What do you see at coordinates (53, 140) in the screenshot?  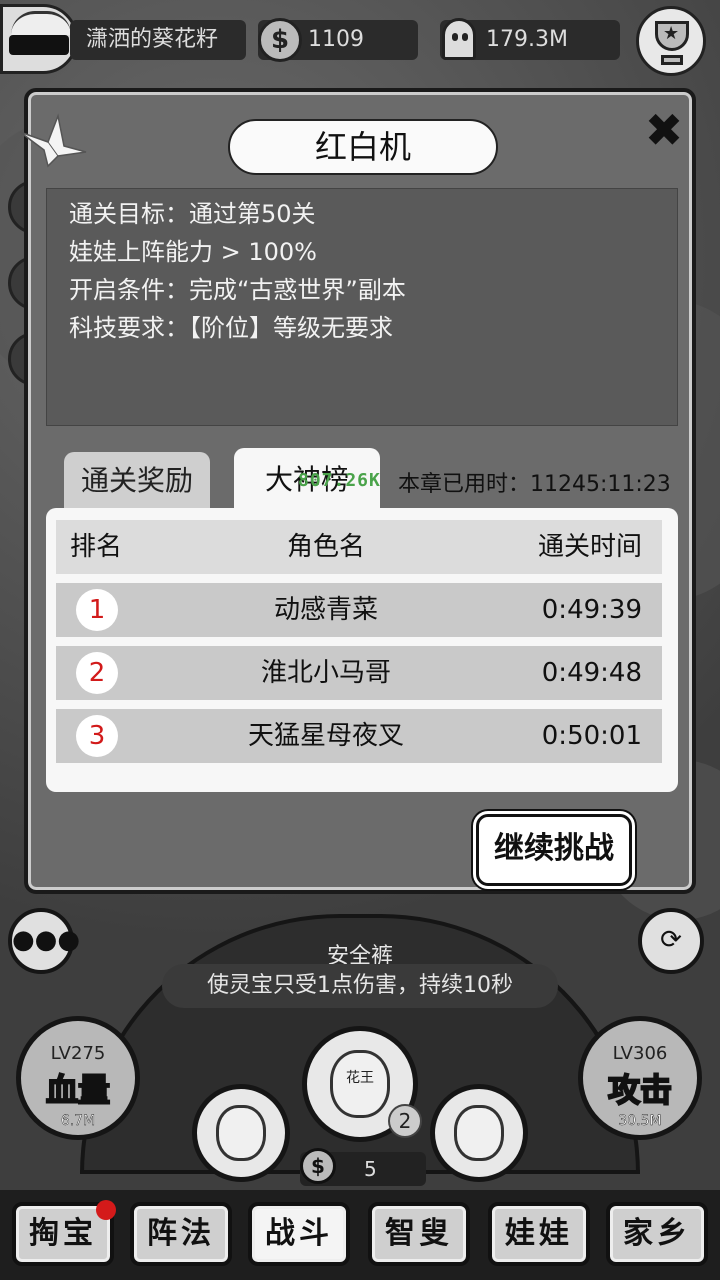 I see `paper-crane-icon` at bounding box center [53, 140].